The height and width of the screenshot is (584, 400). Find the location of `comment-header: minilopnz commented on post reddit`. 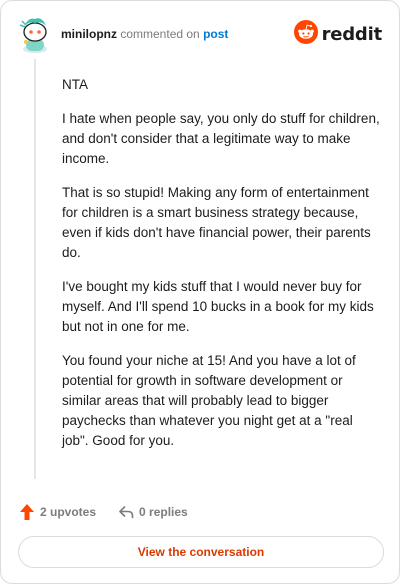

comment-header: minilopnz commented on post reddit is located at coordinates (200, 35).